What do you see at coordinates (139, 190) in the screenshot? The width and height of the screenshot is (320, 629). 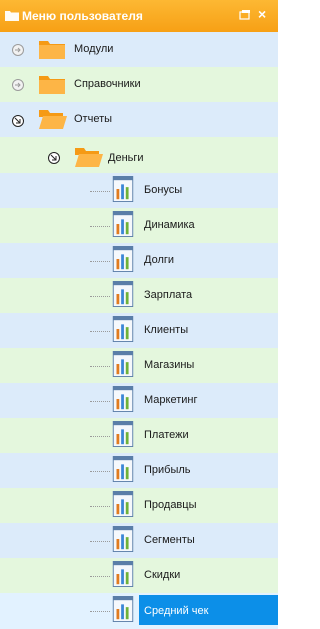 I see `tree-item-report: Бонусы` at bounding box center [139, 190].